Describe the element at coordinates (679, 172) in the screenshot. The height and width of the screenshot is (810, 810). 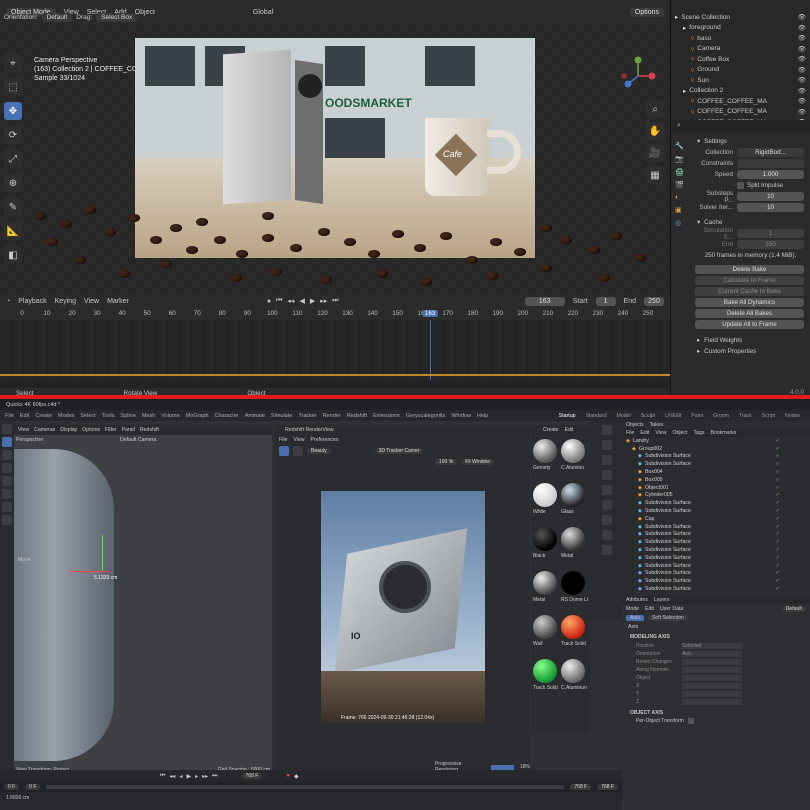
I see `output-tab-icon: 🖨` at that location.